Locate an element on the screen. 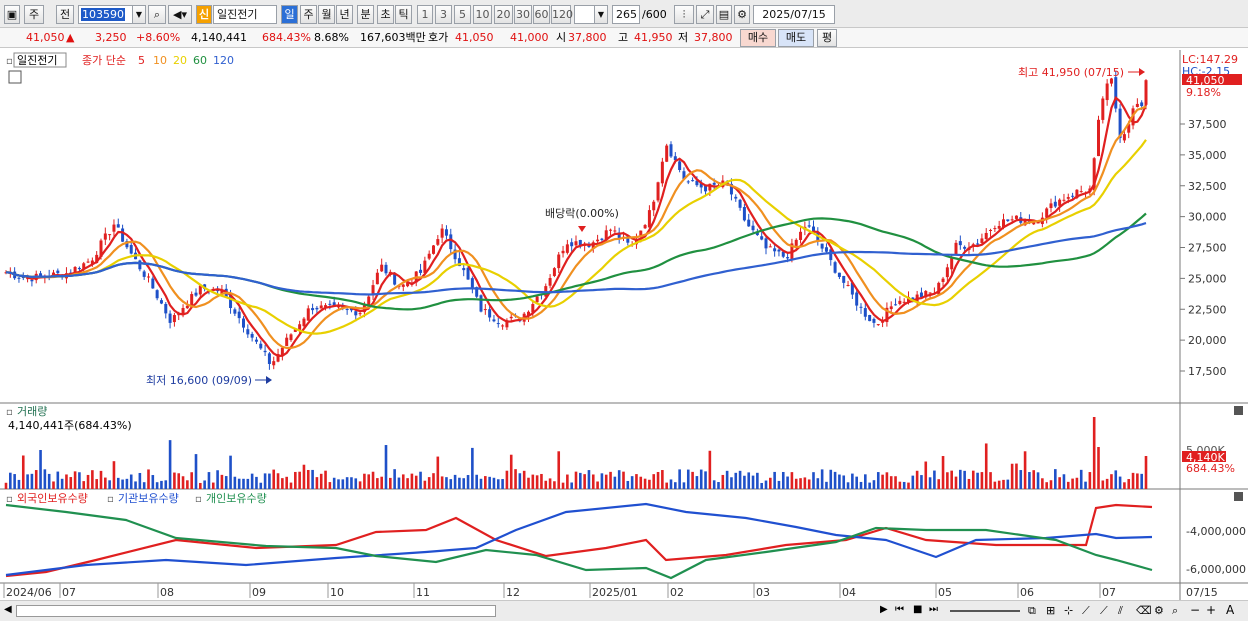 The image size is (1248, 621). eraser-icon: ⌫ is located at coordinates (1144, 610).